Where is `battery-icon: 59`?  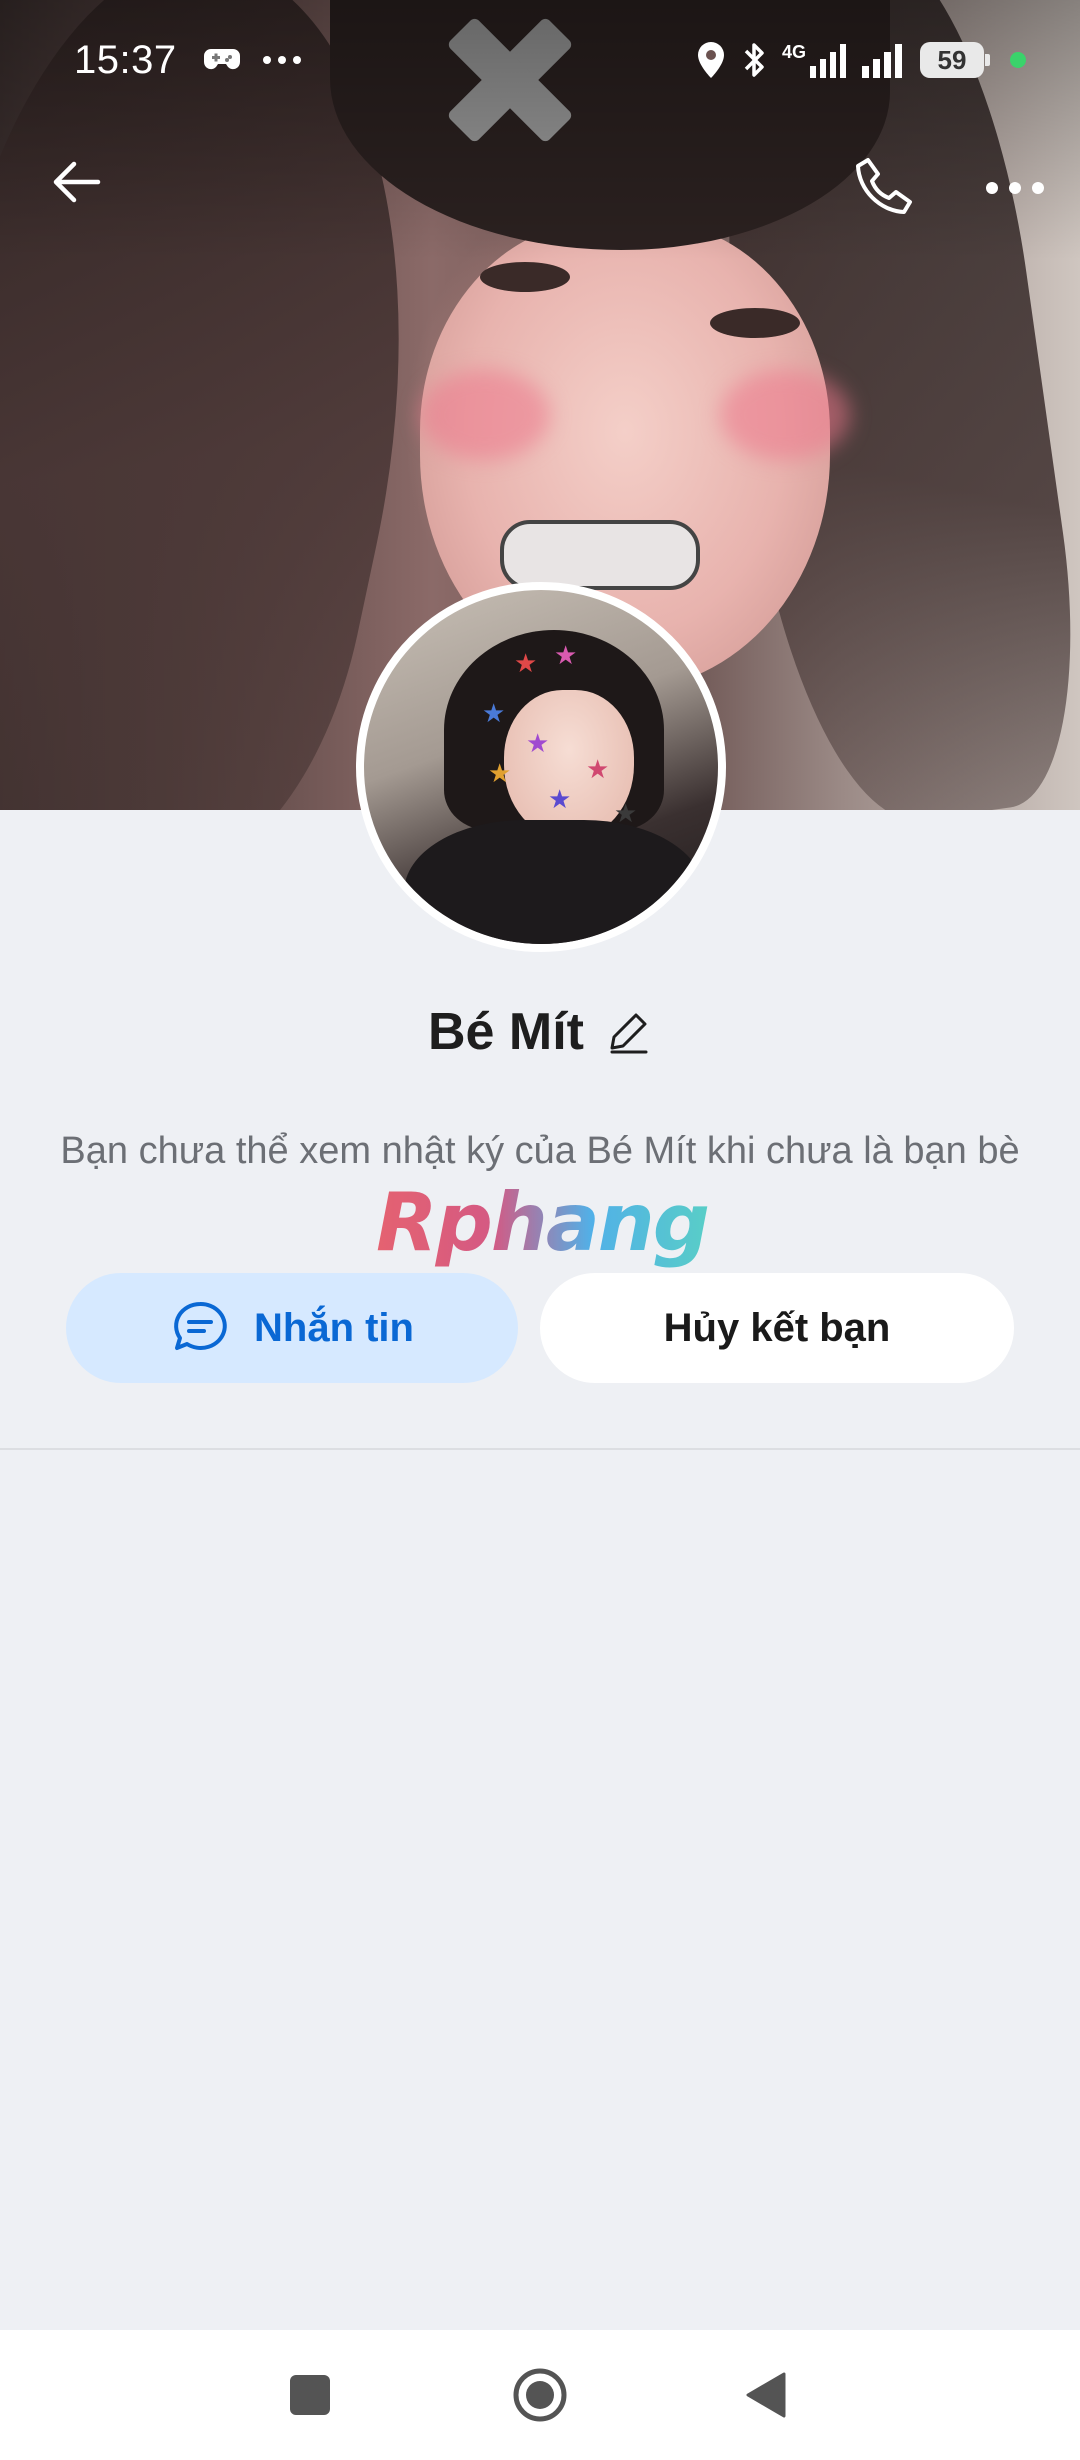
battery-icon: 59 is located at coordinates (955, 60).